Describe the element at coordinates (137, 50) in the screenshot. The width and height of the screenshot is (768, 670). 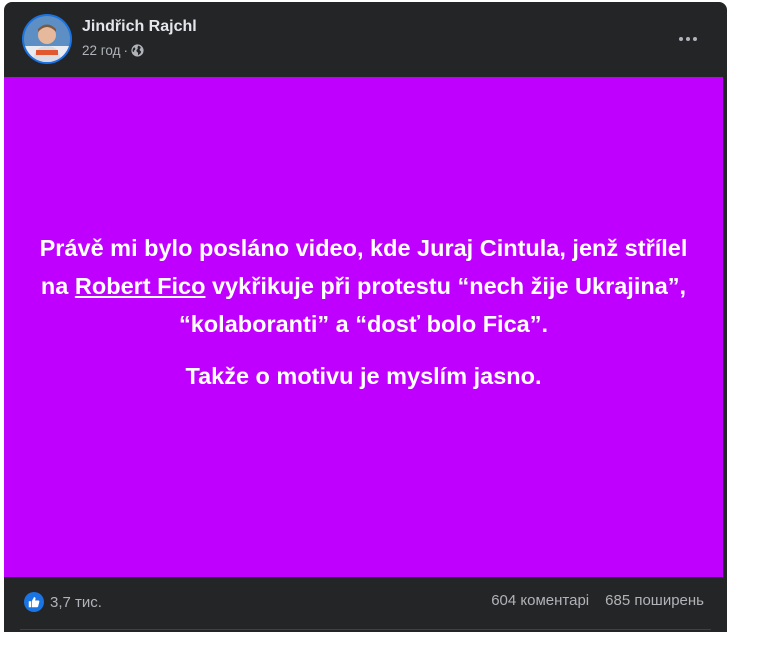
I see `globe-icon` at that location.